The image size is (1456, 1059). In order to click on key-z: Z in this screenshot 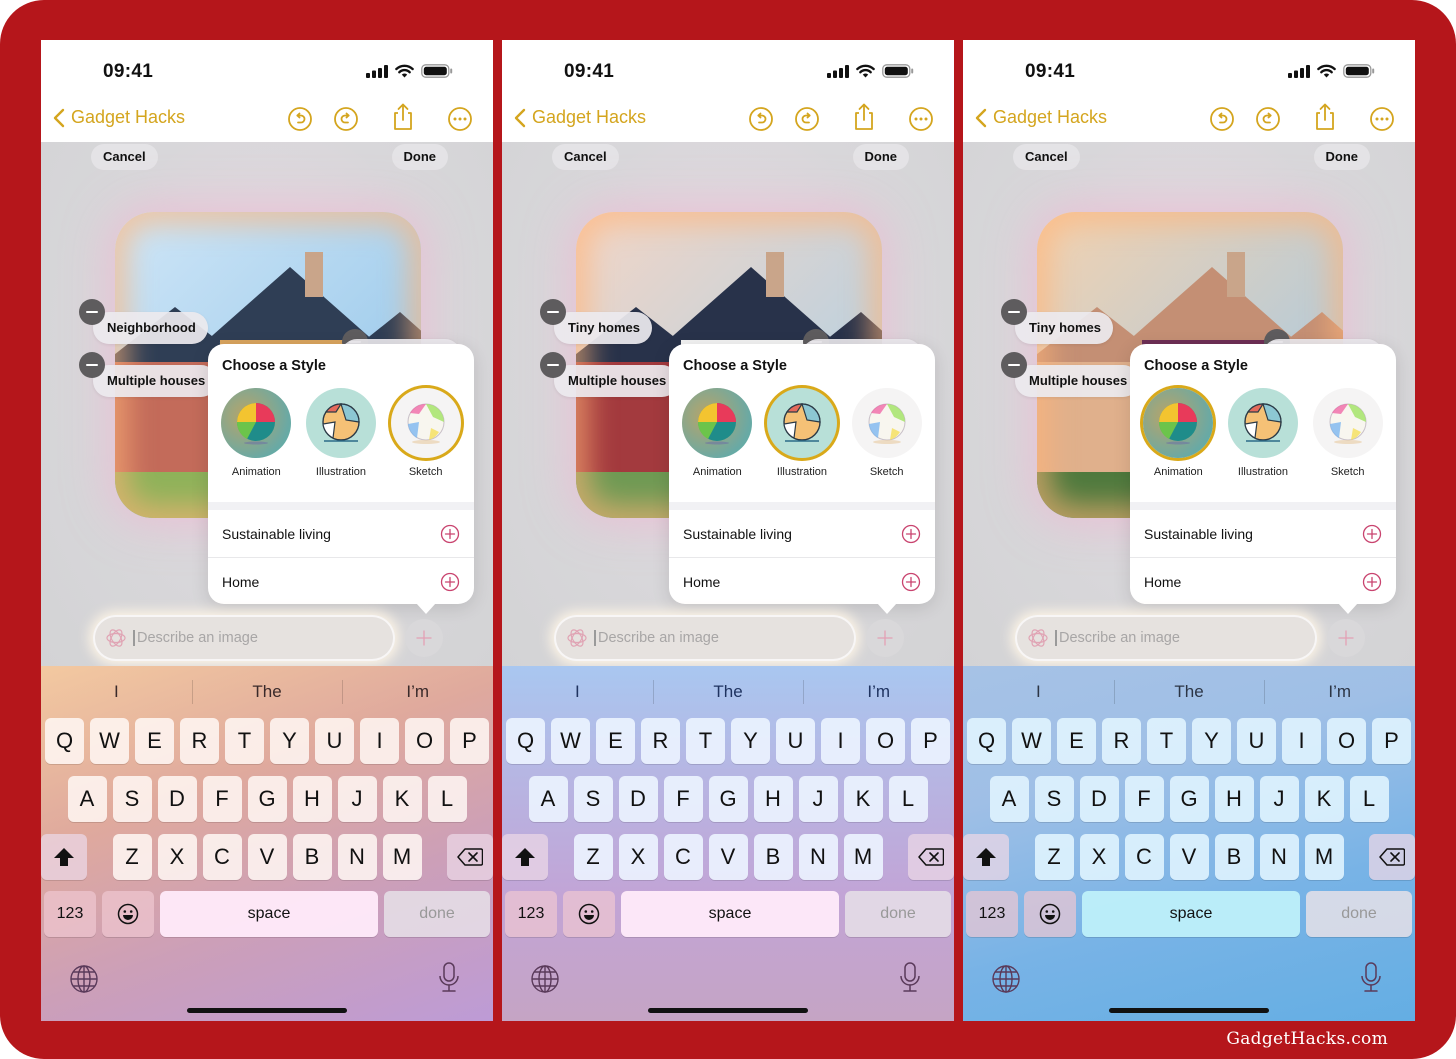, I will do `click(593, 857)`.